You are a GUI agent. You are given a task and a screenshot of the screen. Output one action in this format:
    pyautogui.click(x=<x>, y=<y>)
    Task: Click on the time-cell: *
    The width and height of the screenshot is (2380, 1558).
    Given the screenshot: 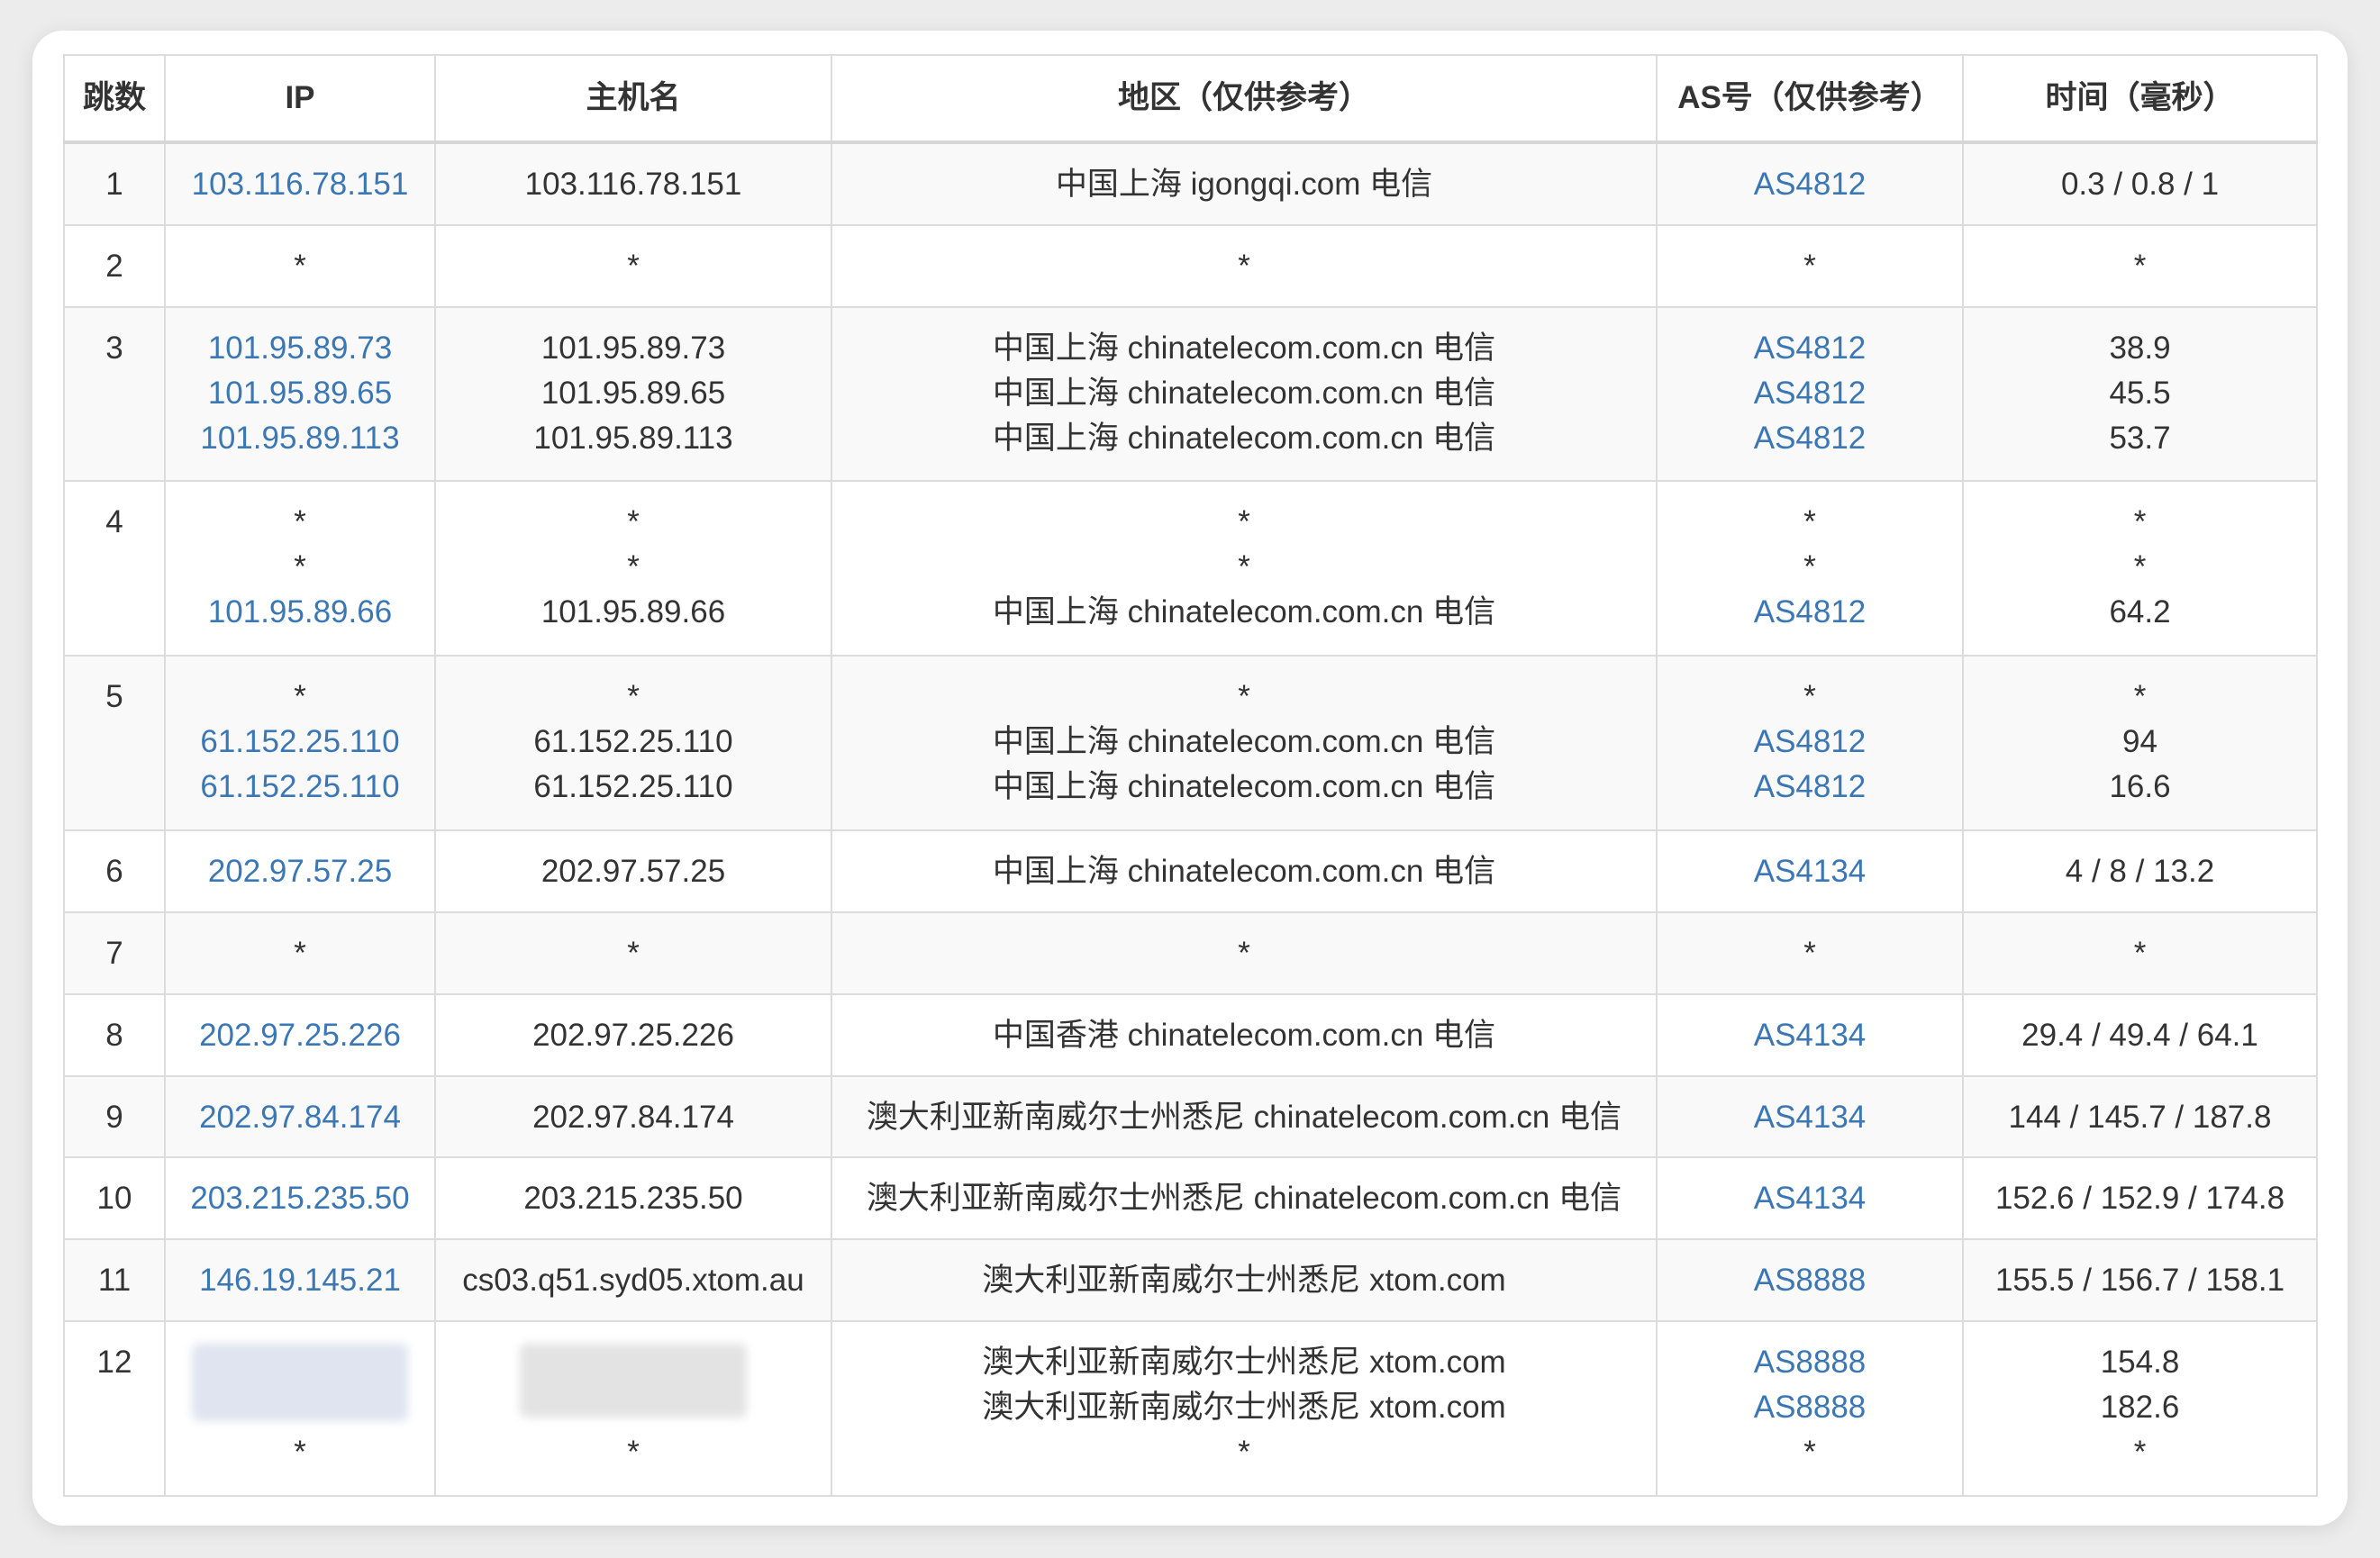 What is the action you would take?
    pyautogui.click(x=2140, y=953)
    